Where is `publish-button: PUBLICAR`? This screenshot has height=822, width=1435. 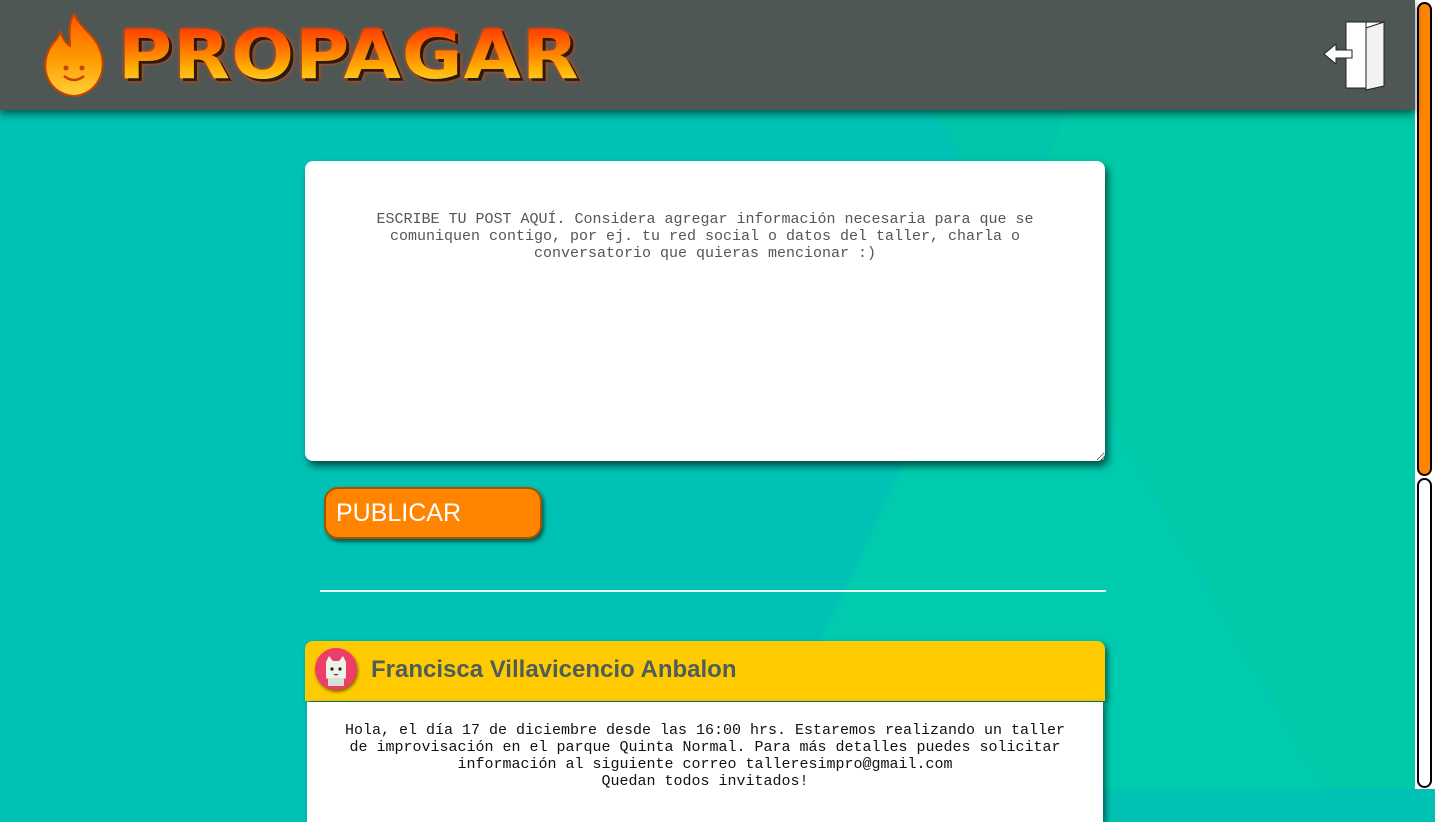
publish-button: PUBLICAR is located at coordinates (433, 513).